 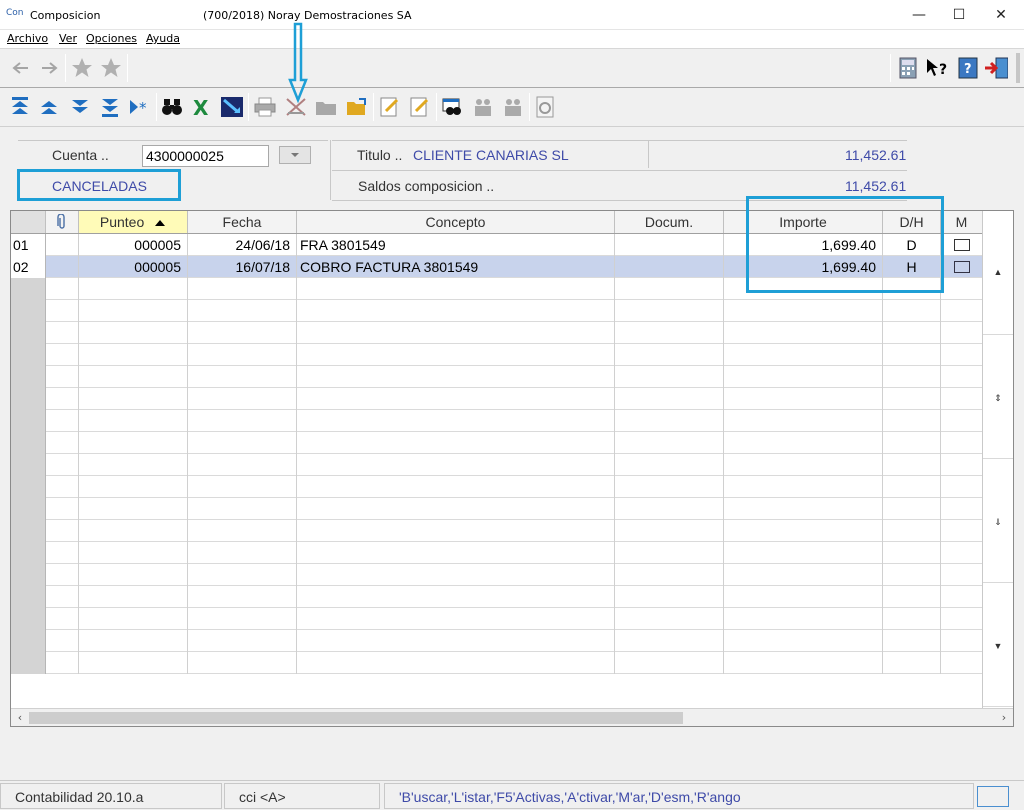 I want to click on forward-arrow-icon, so click(x=49, y=68).